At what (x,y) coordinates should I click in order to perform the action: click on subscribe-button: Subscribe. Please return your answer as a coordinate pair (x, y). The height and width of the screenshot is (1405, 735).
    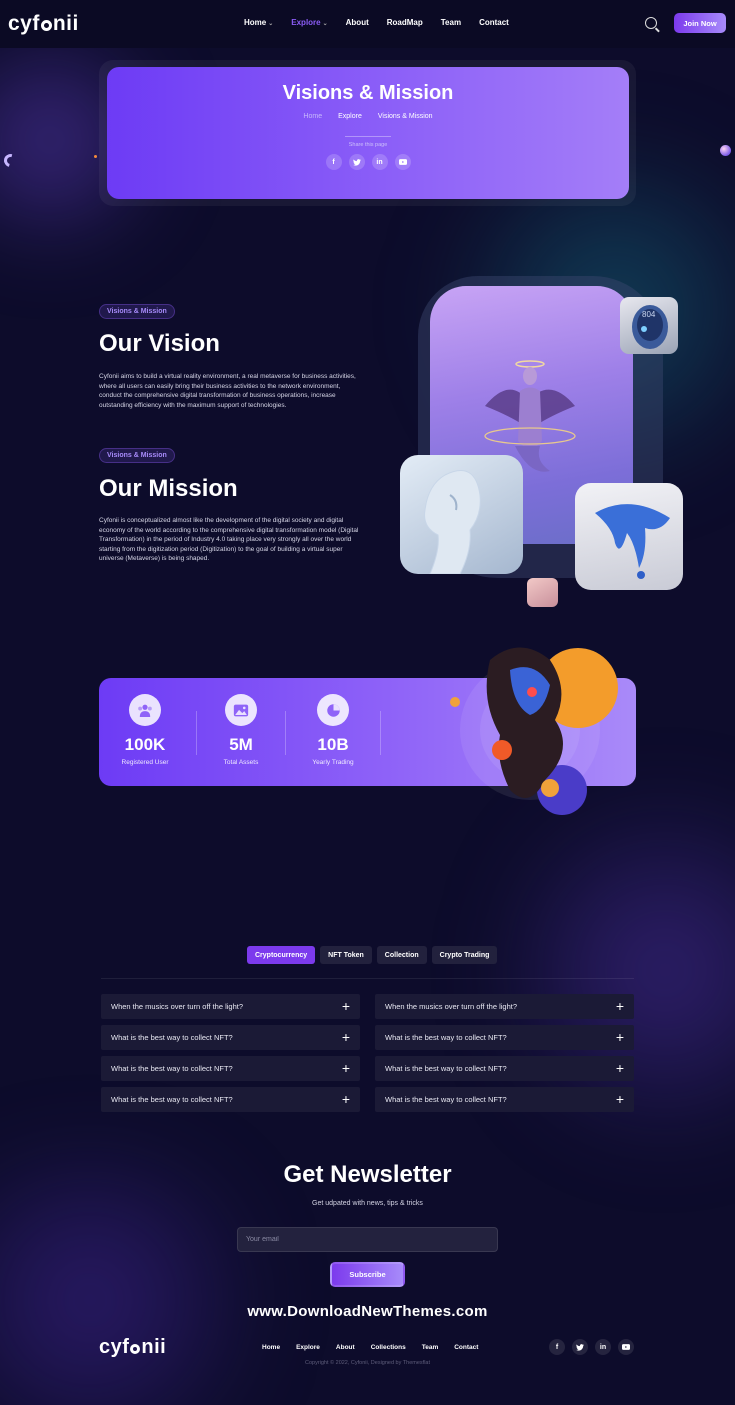
    Looking at the image, I should click on (367, 1274).